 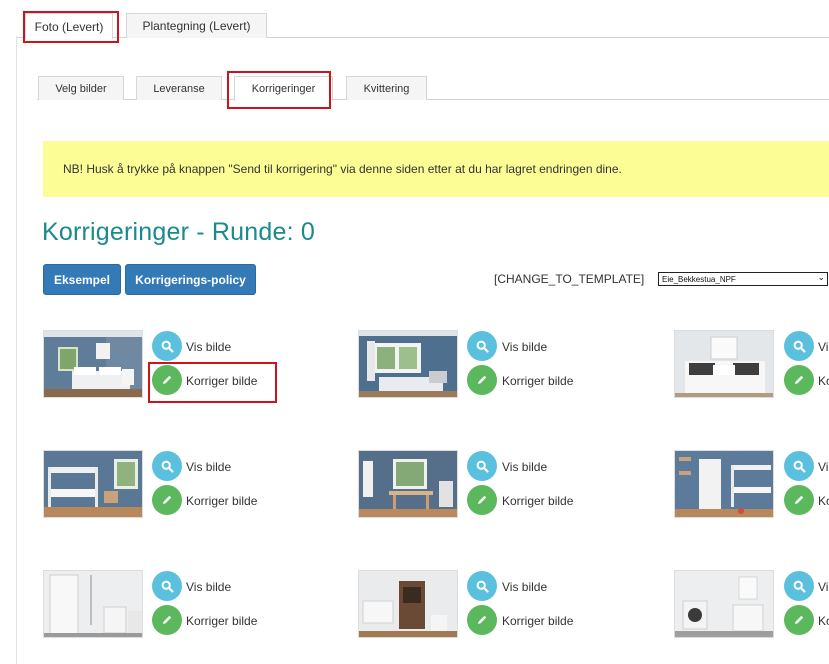 What do you see at coordinates (537, 381) in the screenshot?
I see `edit-image-label-2: Korriger bilde` at bounding box center [537, 381].